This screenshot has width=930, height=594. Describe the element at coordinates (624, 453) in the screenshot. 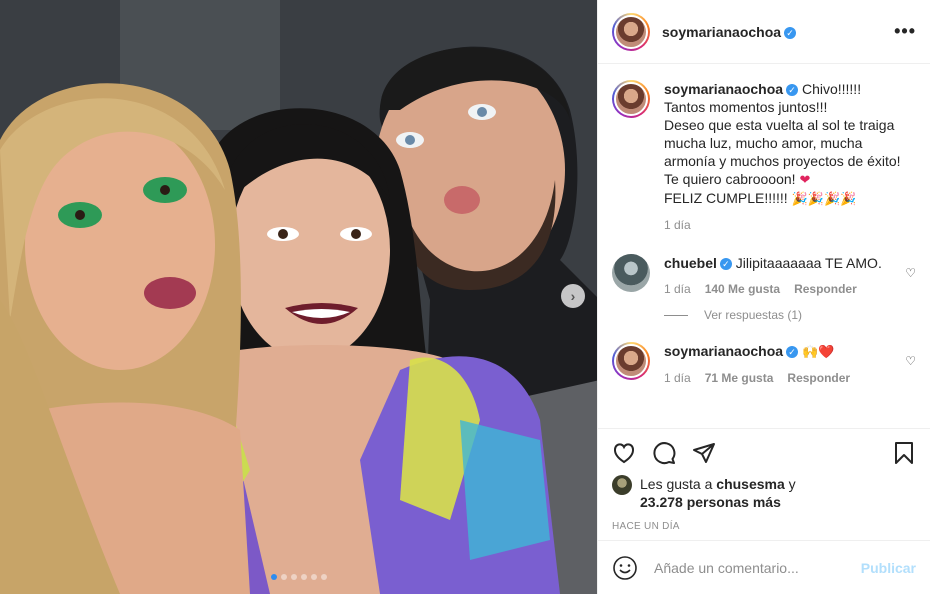

I see `like-heart-icon` at that location.